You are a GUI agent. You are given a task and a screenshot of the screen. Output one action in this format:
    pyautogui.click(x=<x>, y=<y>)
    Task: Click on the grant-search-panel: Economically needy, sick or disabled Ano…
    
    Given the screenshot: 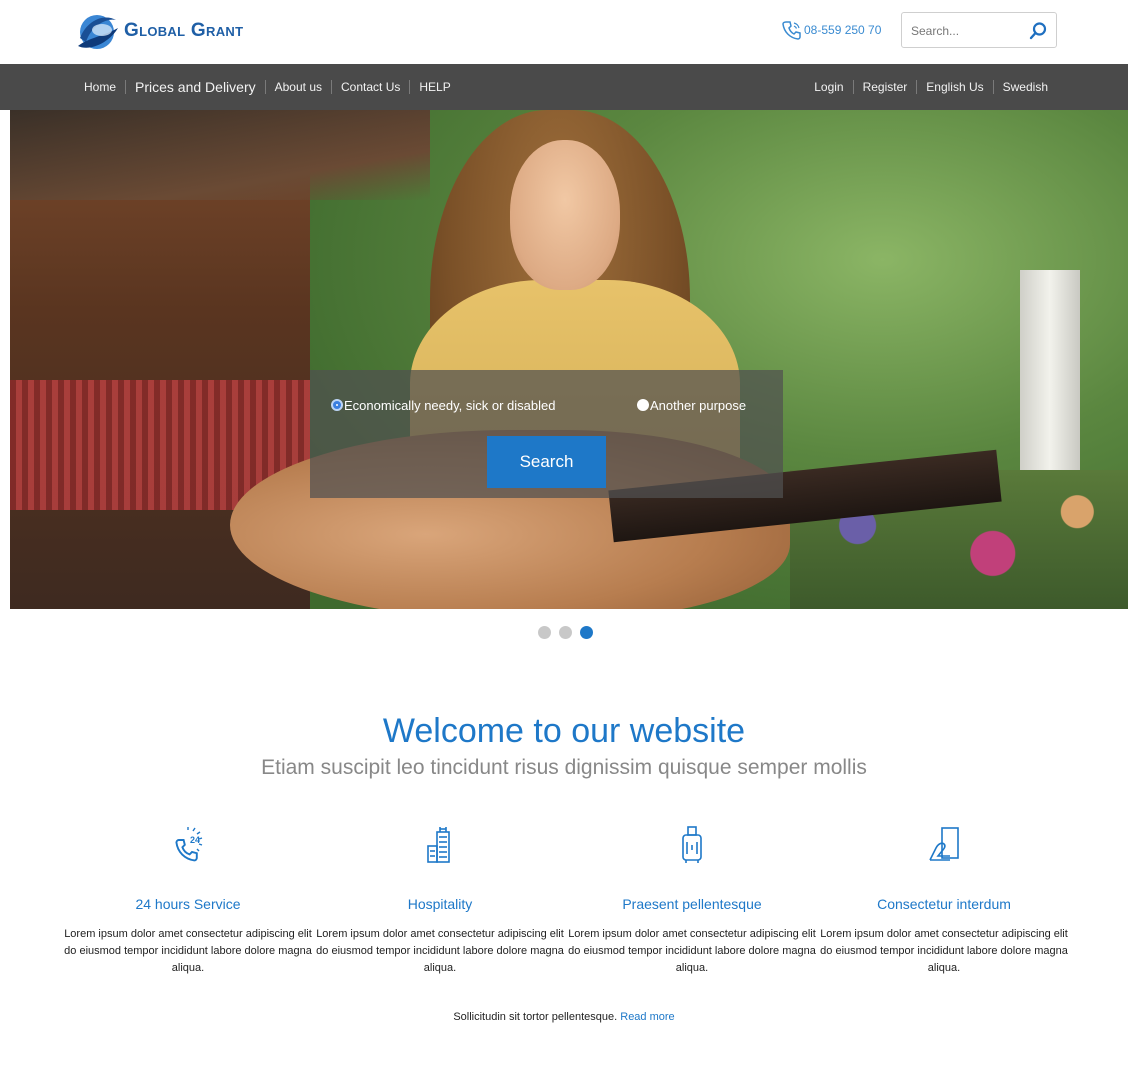 What is the action you would take?
    pyautogui.click(x=546, y=434)
    